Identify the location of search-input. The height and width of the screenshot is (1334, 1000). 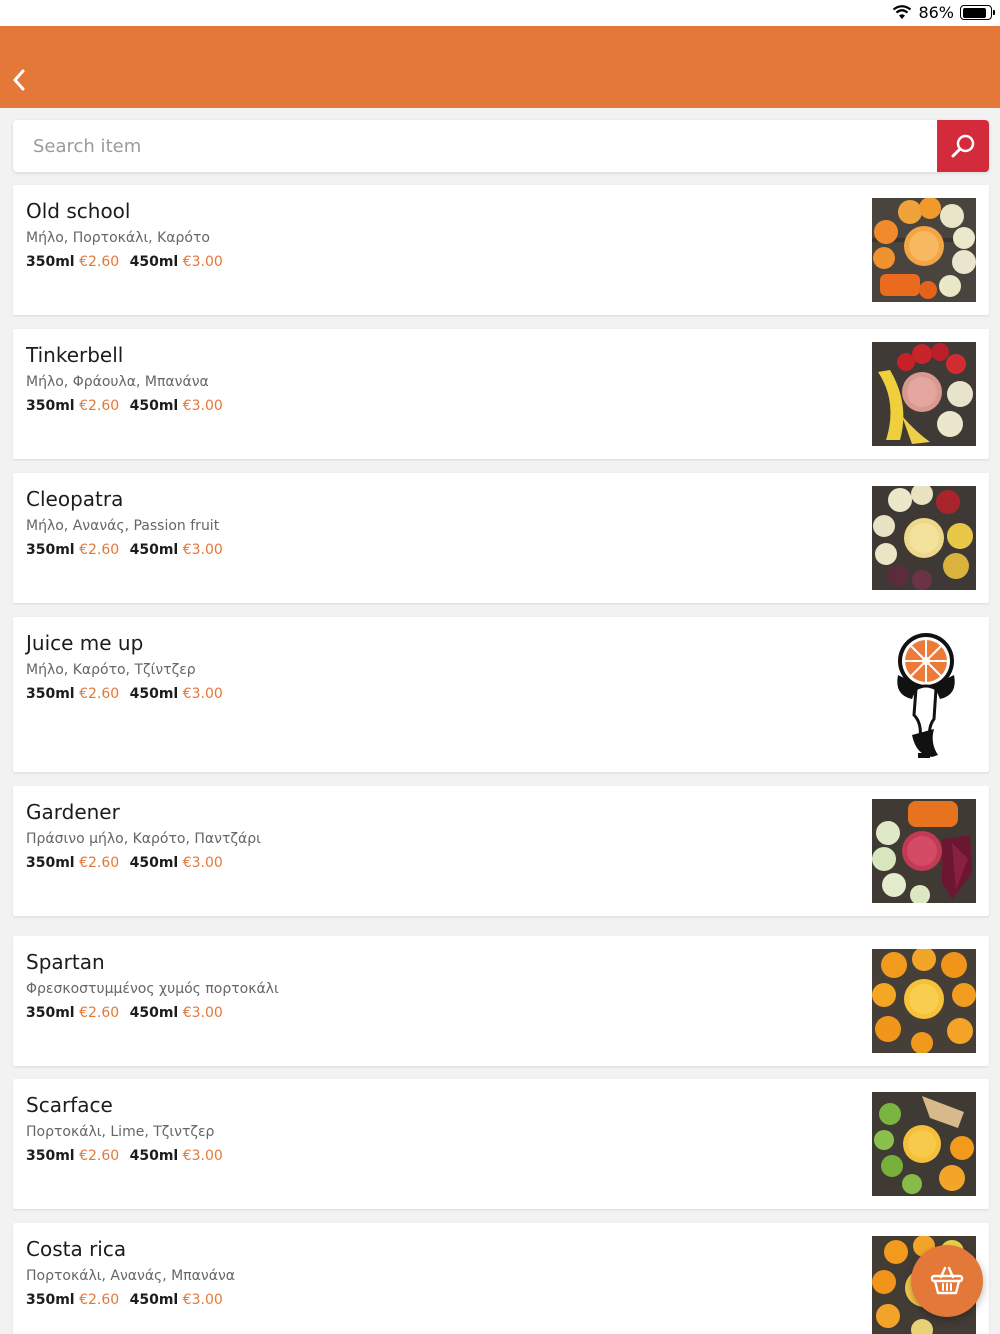
(475, 146).